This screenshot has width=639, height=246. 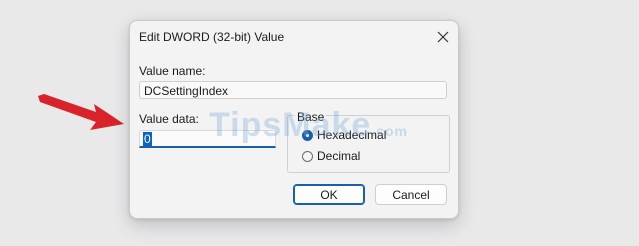 I want to click on radio-hexadecimal: Hexadecimal, so click(x=344, y=135).